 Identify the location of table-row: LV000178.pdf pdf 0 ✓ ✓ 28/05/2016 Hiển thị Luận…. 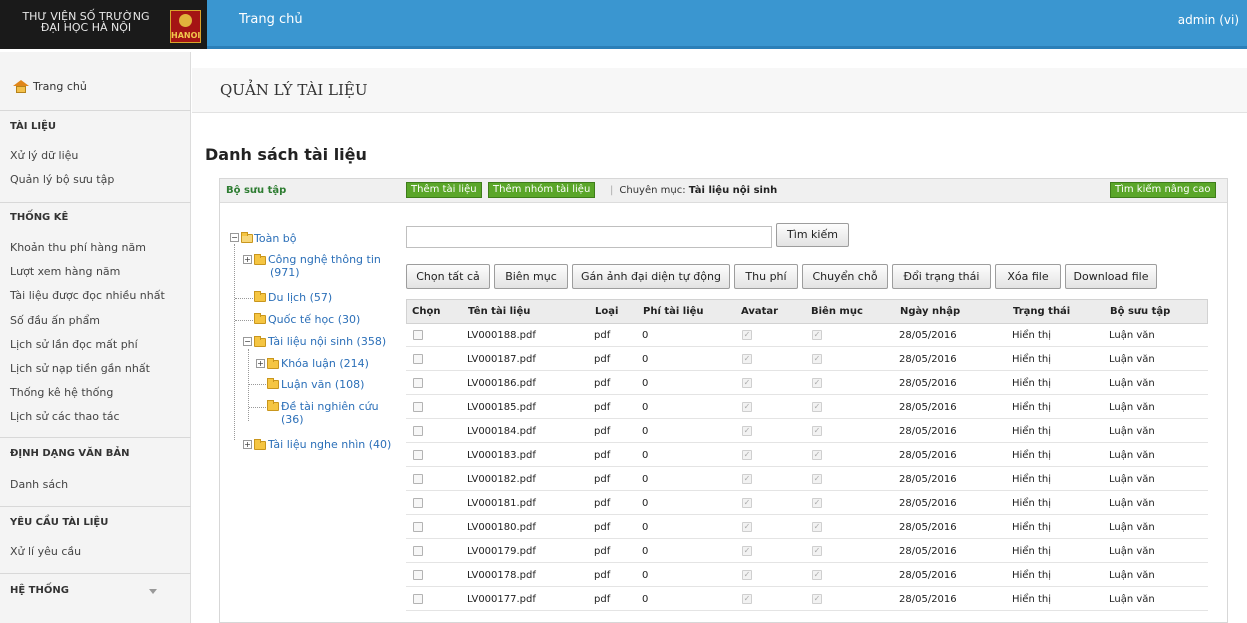
(807, 575).